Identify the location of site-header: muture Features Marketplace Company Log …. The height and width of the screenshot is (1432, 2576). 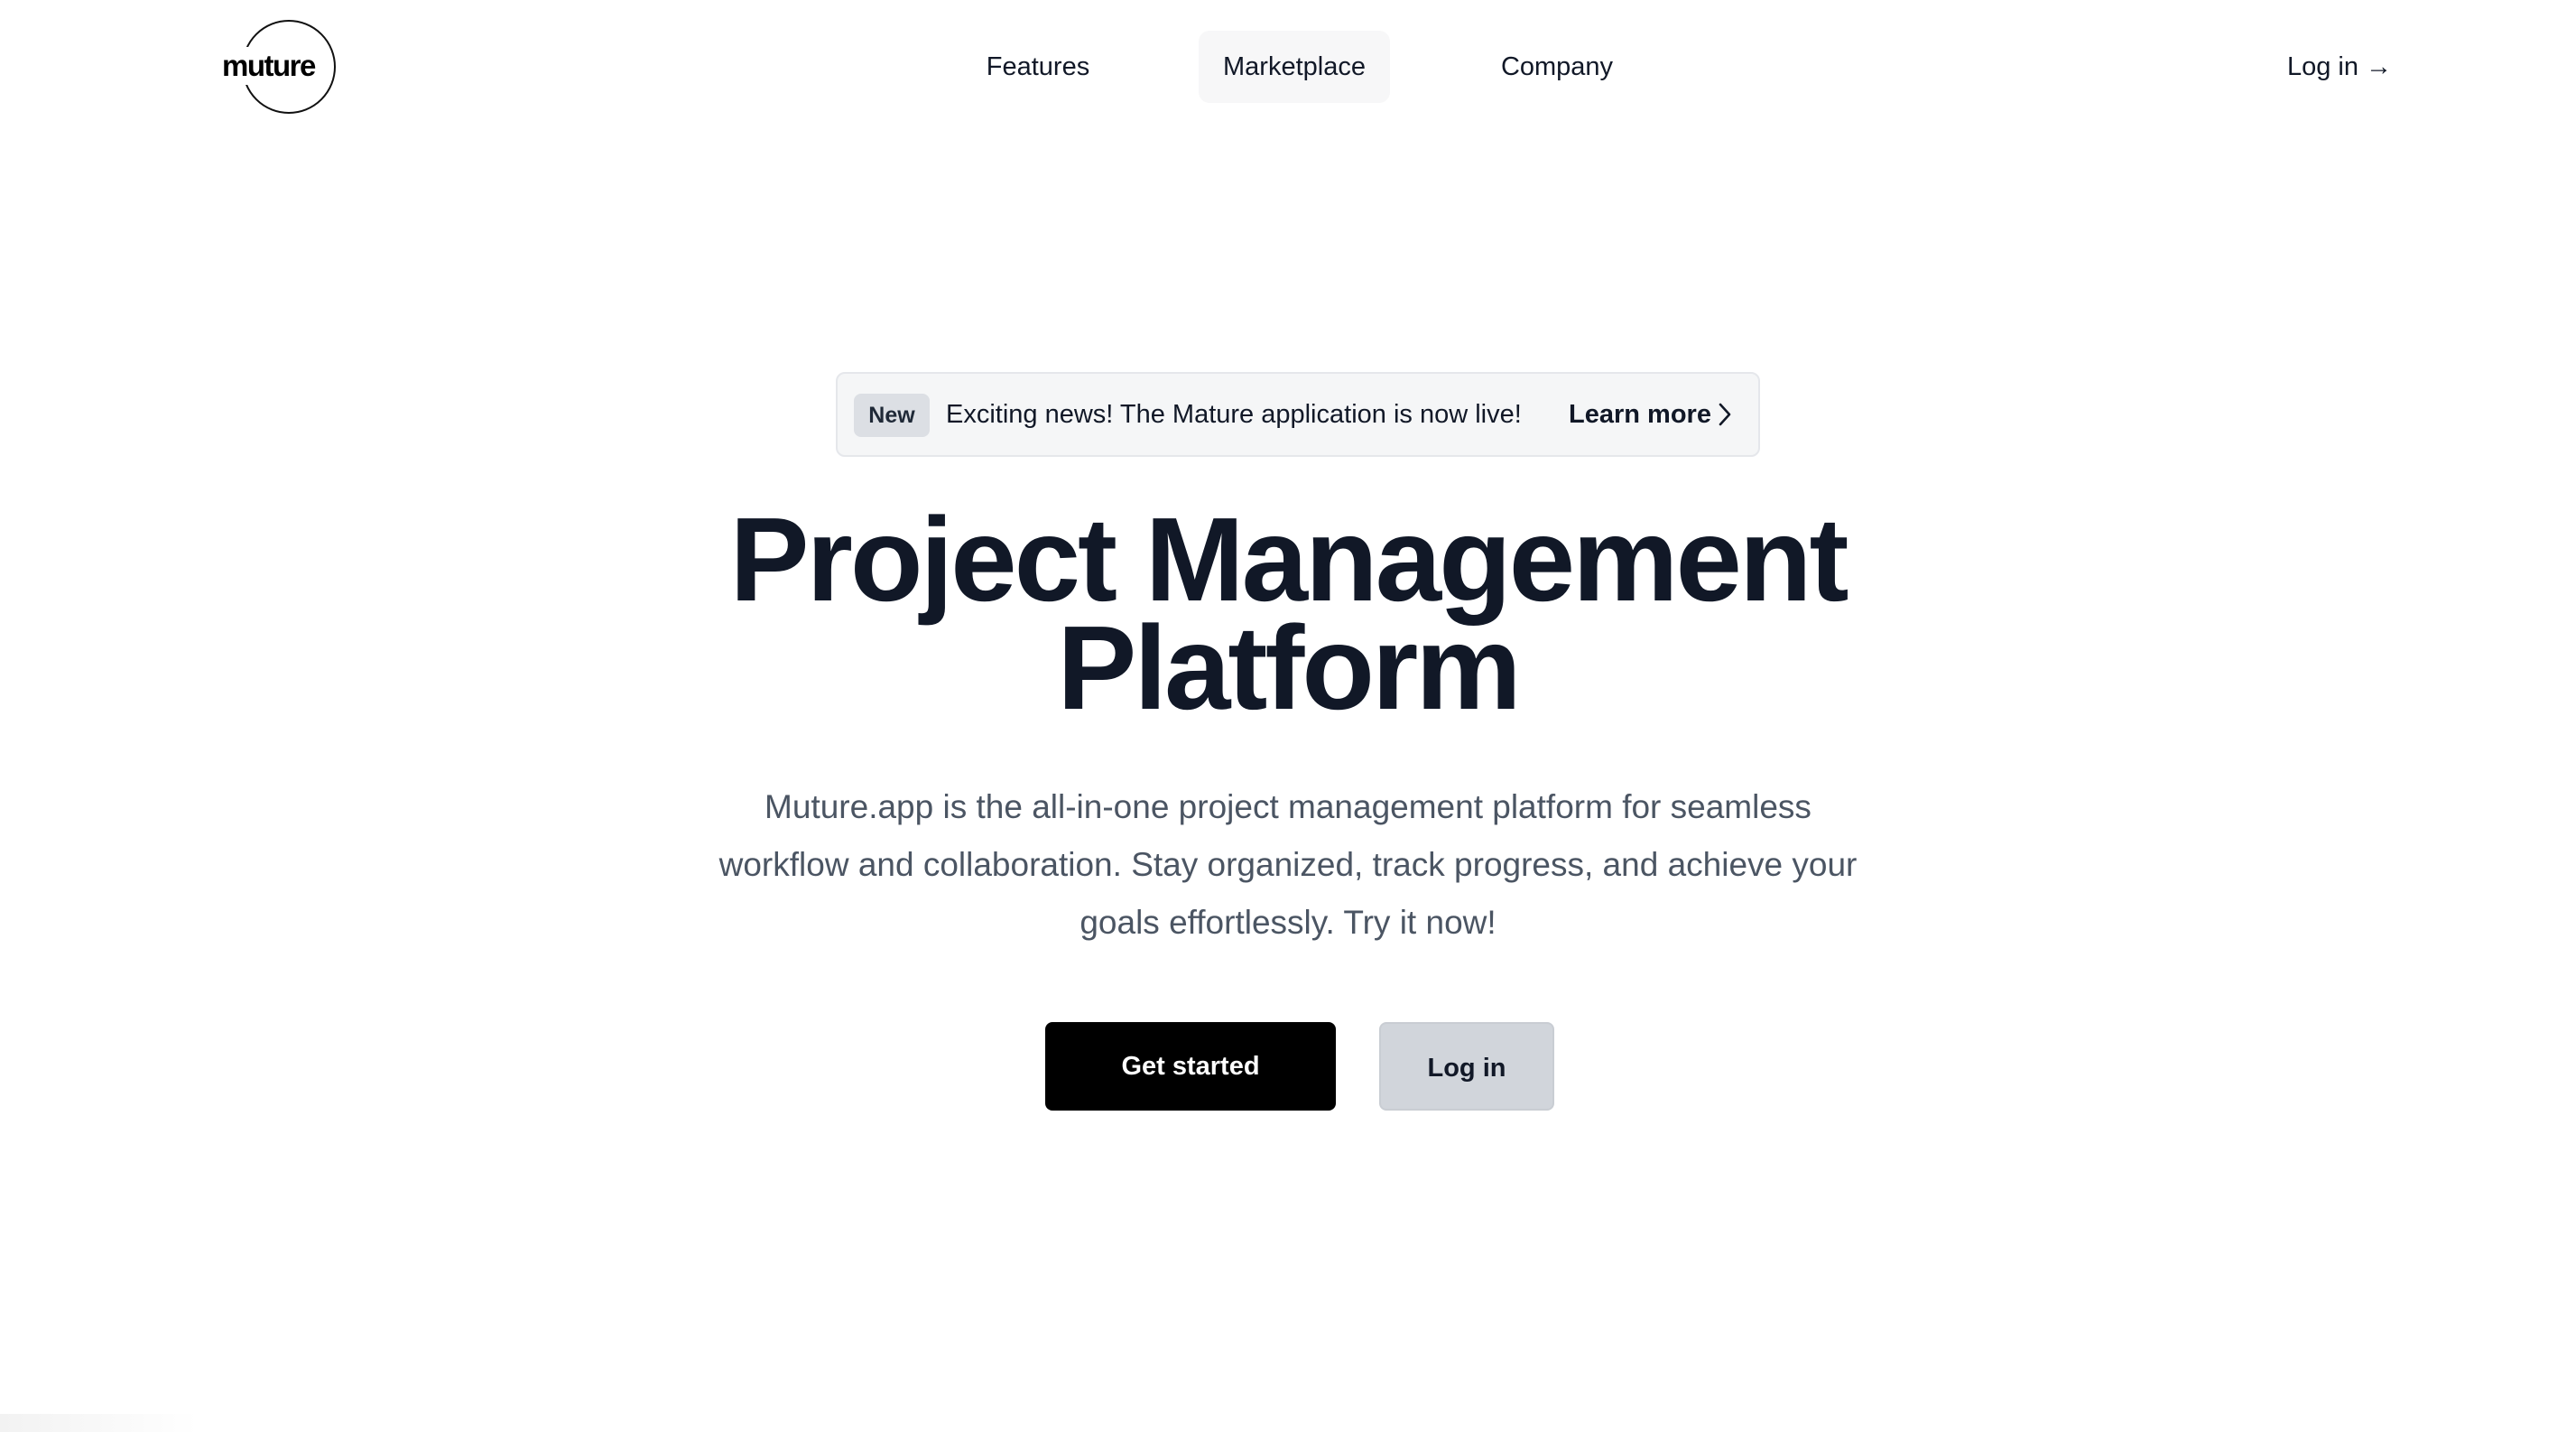
(1288, 67).